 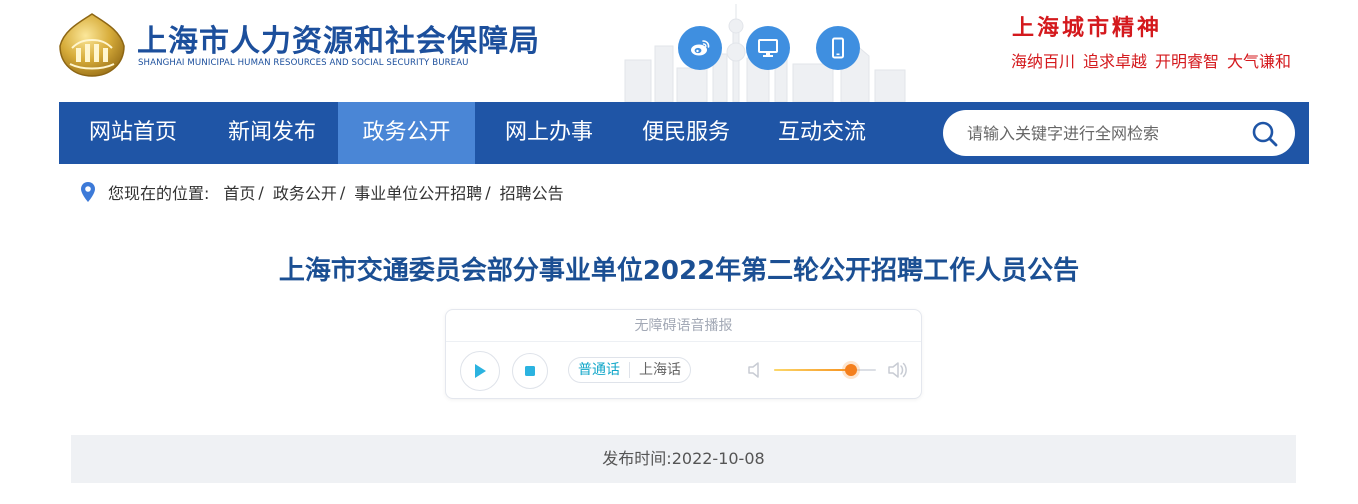 What do you see at coordinates (418, 192) in the screenshot?
I see `breadcrumb-recruitment: 事业单位公开招聘` at bounding box center [418, 192].